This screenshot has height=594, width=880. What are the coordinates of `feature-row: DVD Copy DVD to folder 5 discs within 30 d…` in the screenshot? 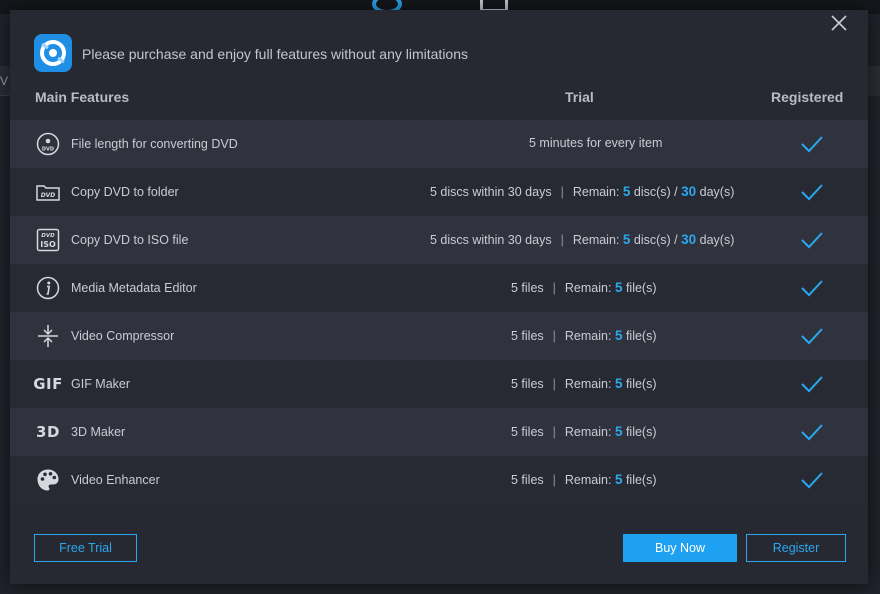 It's located at (439, 192).